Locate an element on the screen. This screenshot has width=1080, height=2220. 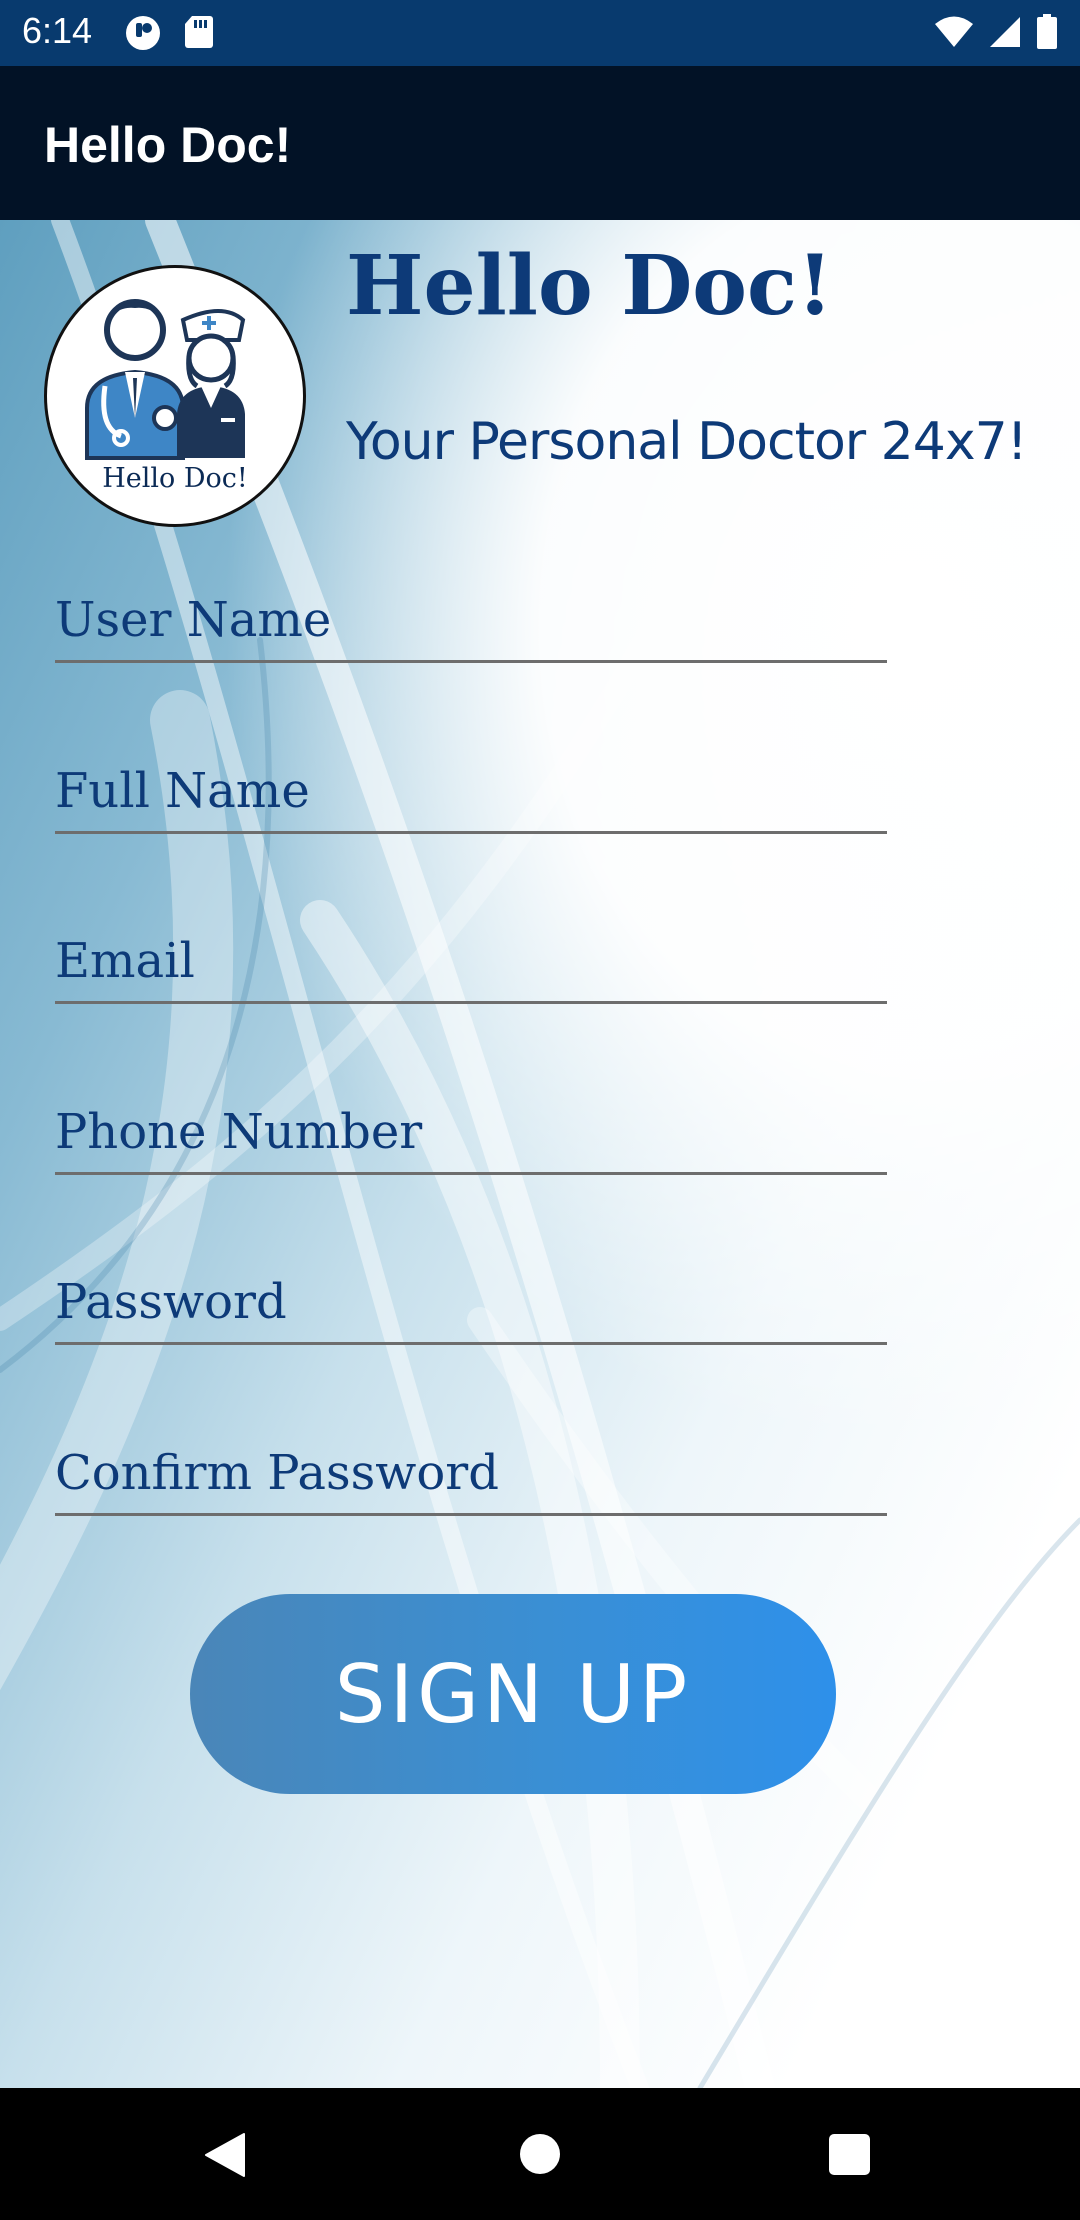
password-field is located at coordinates (471, 1303).